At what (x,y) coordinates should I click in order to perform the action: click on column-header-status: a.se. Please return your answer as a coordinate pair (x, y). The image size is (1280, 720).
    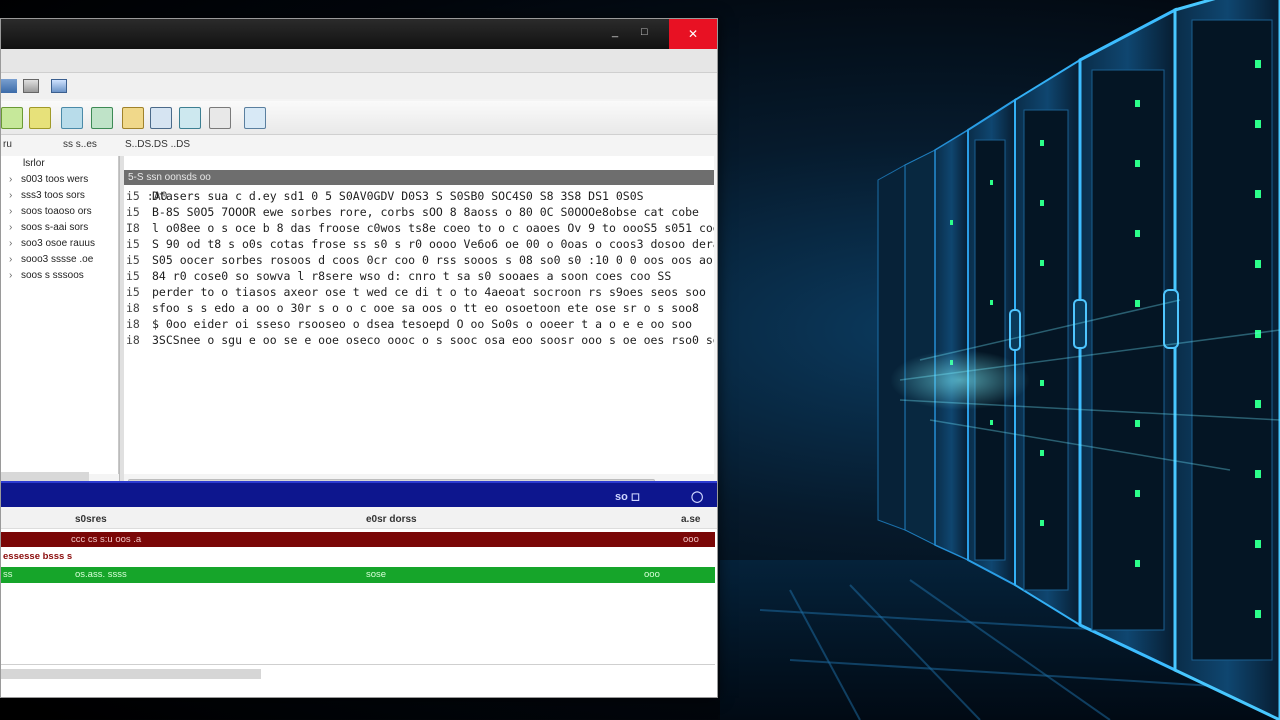
    Looking at the image, I should click on (690, 519).